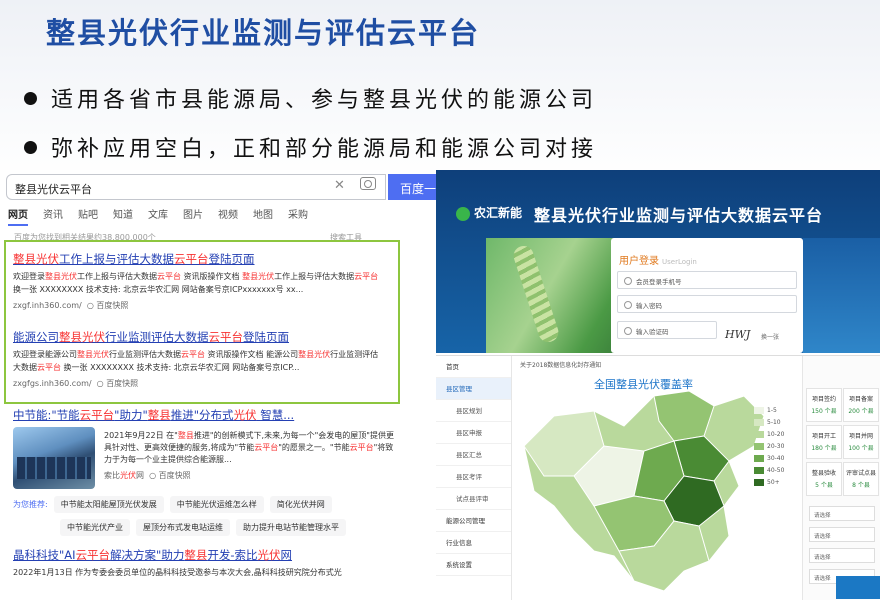  Describe the element at coordinates (707, 304) in the screenshot. I see `password-field: 输入密码` at that location.